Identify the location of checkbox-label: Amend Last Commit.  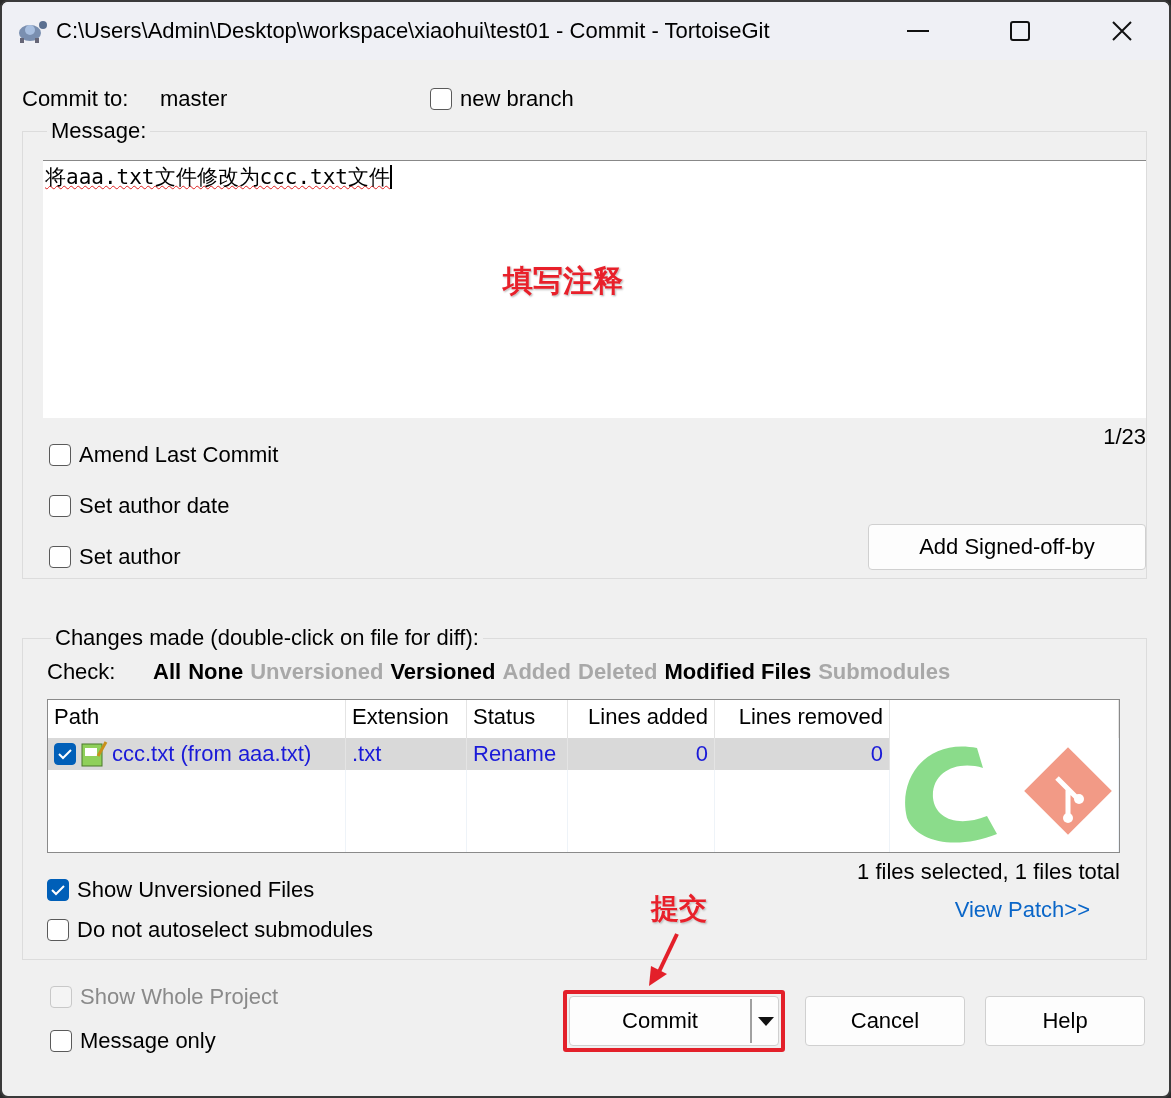
(179, 455).